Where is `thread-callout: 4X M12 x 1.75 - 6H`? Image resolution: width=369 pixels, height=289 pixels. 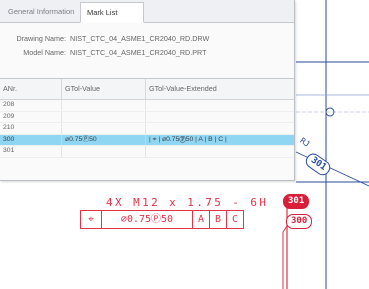
thread-callout: 4X M12 x 1.75 - 6H is located at coordinates (187, 202).